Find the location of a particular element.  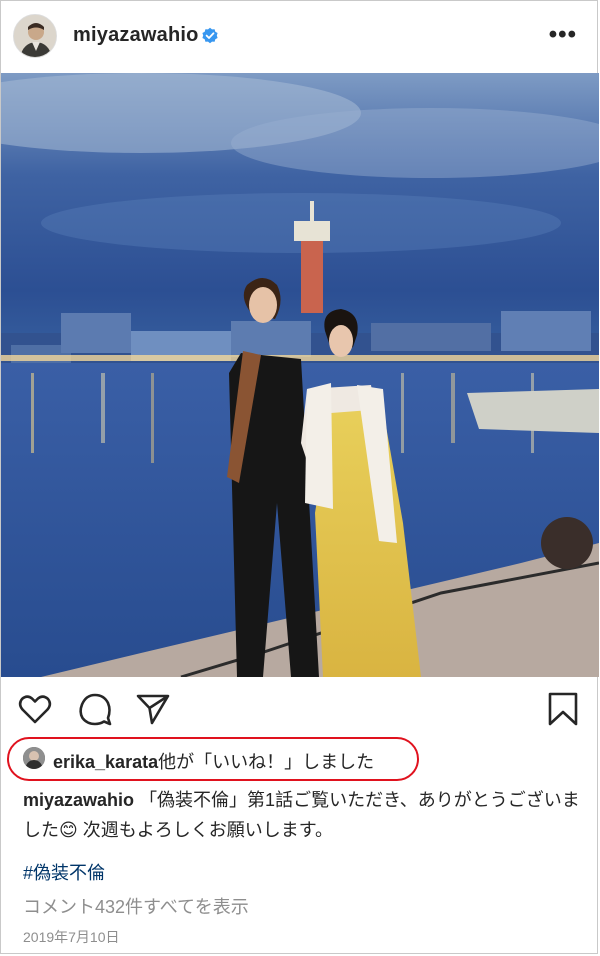

likes-summary: erika_karata他が「いいね！」しました is located at coordinates (213, 761).